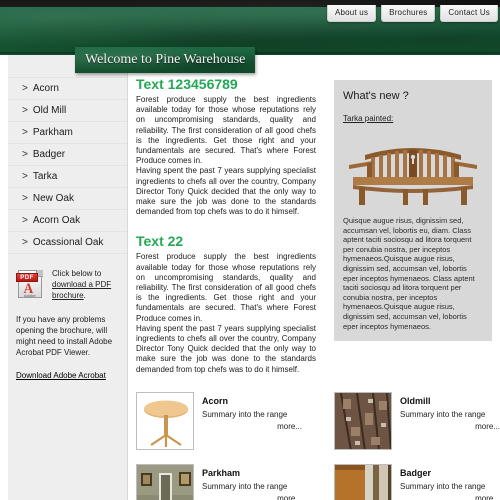 The image size is (500, 500). Describe the element at coordinates (52, 132) in the screenshot. I see `sidebar-item-label: Parkham` at that location.